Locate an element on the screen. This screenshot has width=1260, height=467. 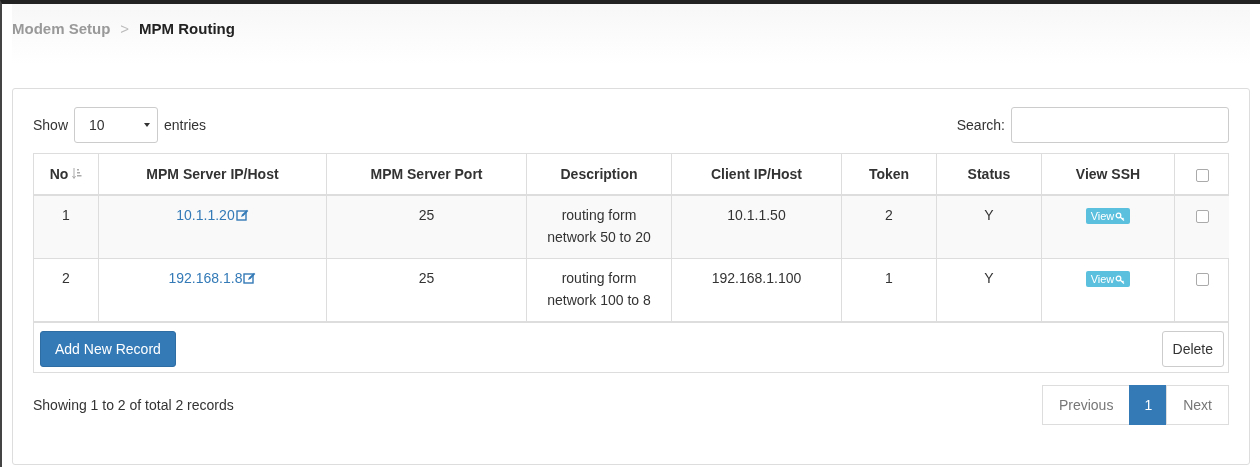
server-link: 192.168.1.8 is located at coordinates (205, 278).